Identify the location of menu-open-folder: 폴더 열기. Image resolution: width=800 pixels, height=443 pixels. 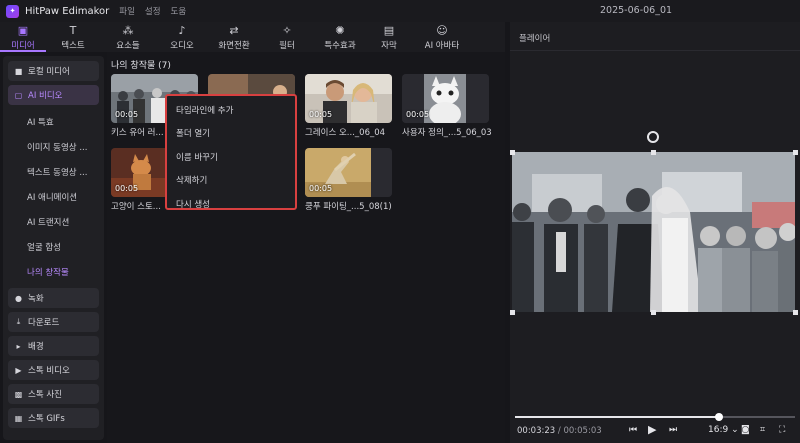
(231, 134).